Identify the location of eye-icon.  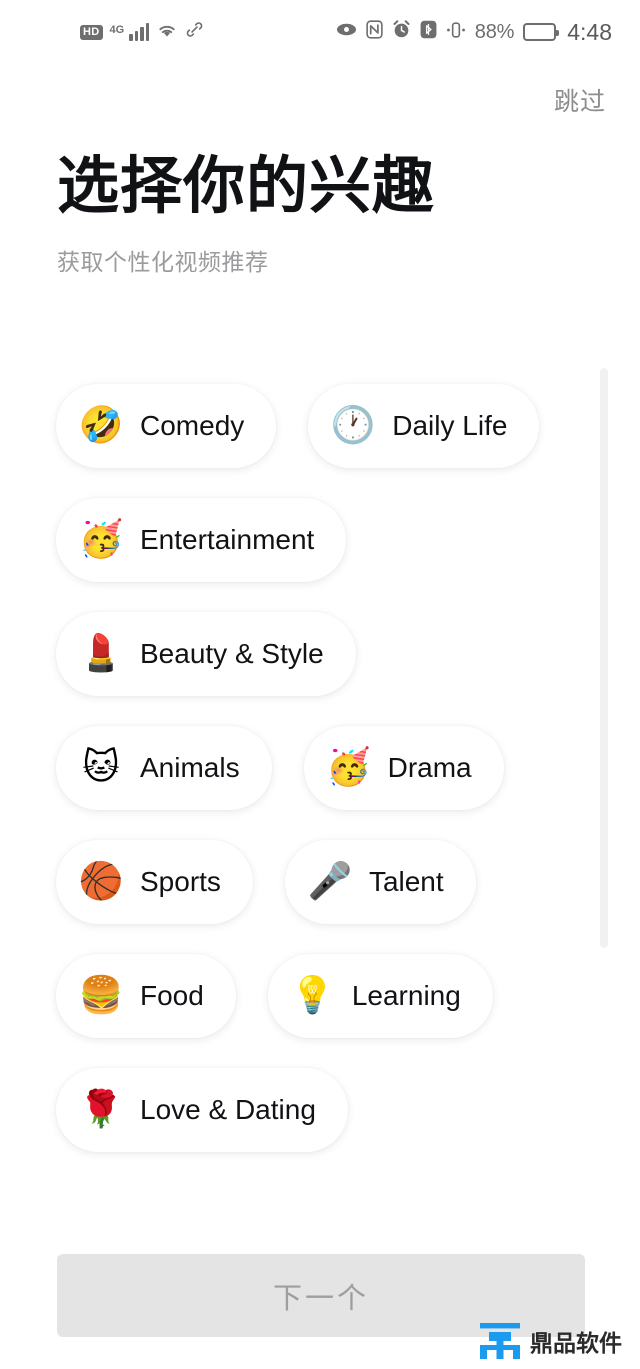
(346, 32).